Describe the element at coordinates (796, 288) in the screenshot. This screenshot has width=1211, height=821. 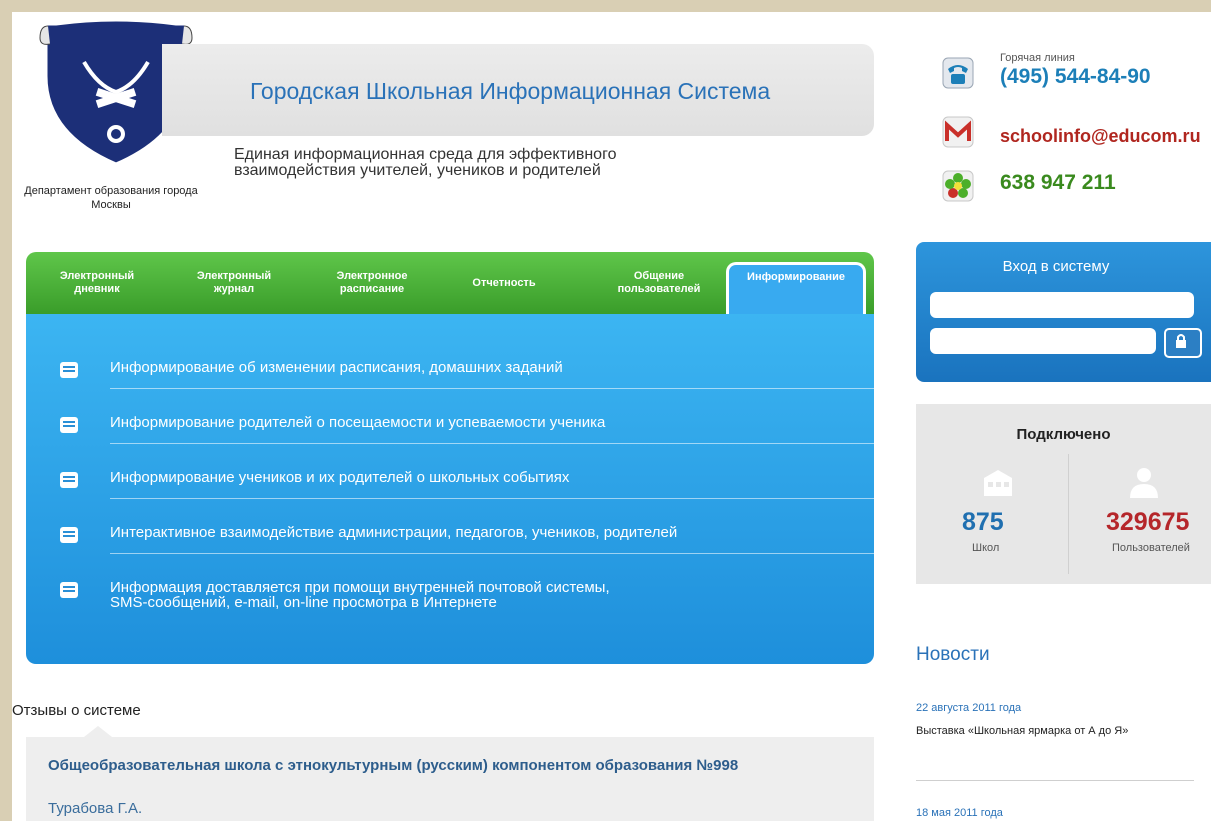
I see `tab-informing: Информирование` at that location.